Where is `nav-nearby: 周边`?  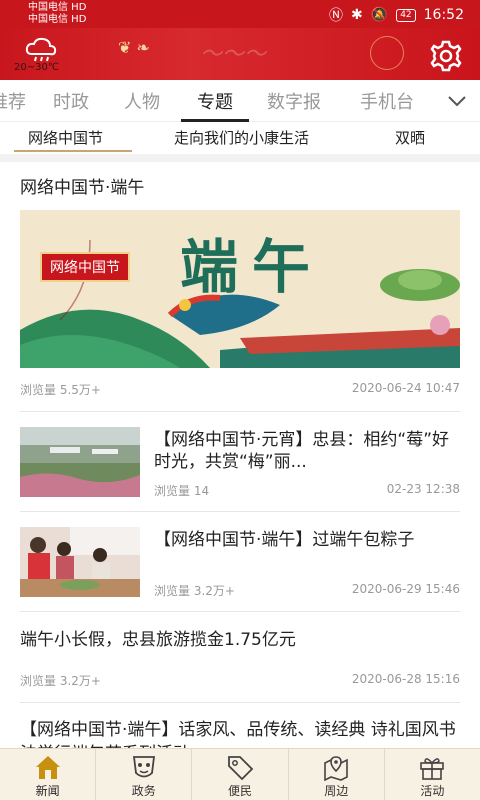 nav-nearby: 周边 is located at coordinates (337, 774).